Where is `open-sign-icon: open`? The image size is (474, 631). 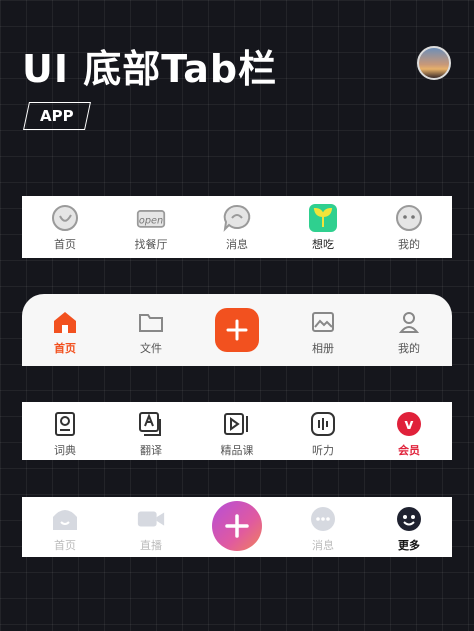 open-sign-icon: open is located at coordinates (151, 218).